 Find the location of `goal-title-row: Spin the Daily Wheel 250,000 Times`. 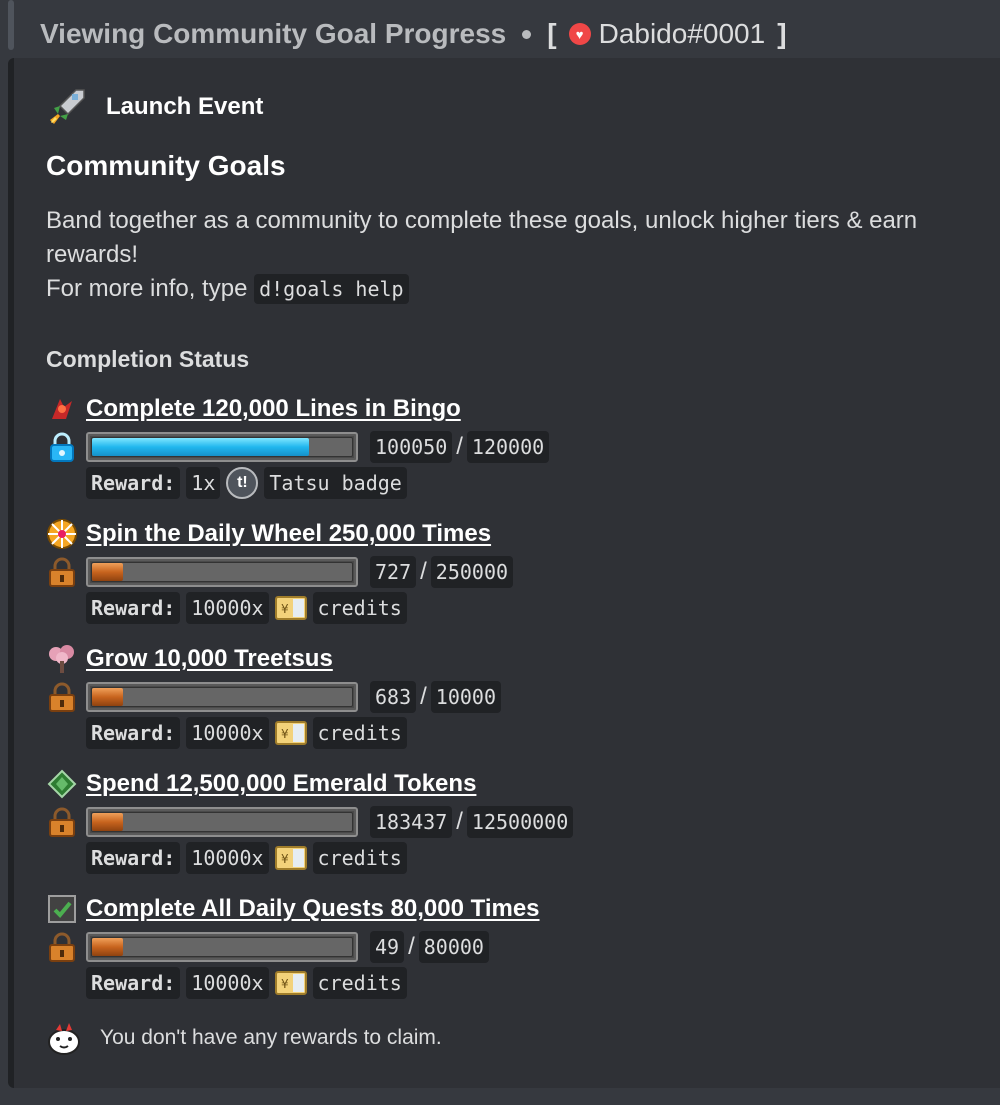

goal-title-row: Spin the Daily Wheel 250,000 Times is located at coordinates (268, 534).